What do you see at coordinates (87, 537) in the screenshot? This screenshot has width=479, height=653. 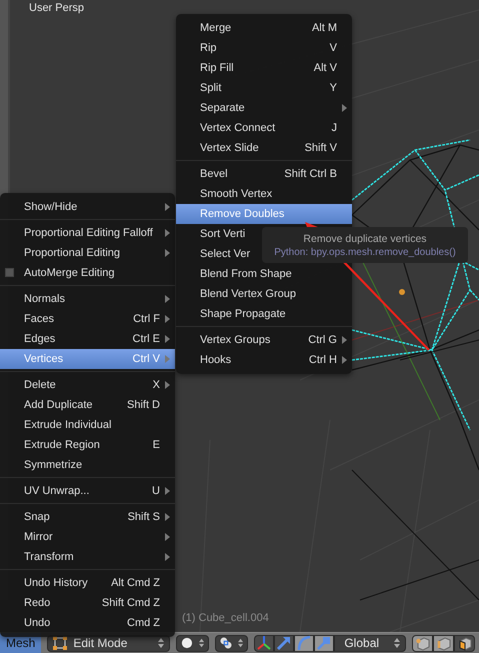 I see `menu-item: Mirror` at bounding box center [87, 537].